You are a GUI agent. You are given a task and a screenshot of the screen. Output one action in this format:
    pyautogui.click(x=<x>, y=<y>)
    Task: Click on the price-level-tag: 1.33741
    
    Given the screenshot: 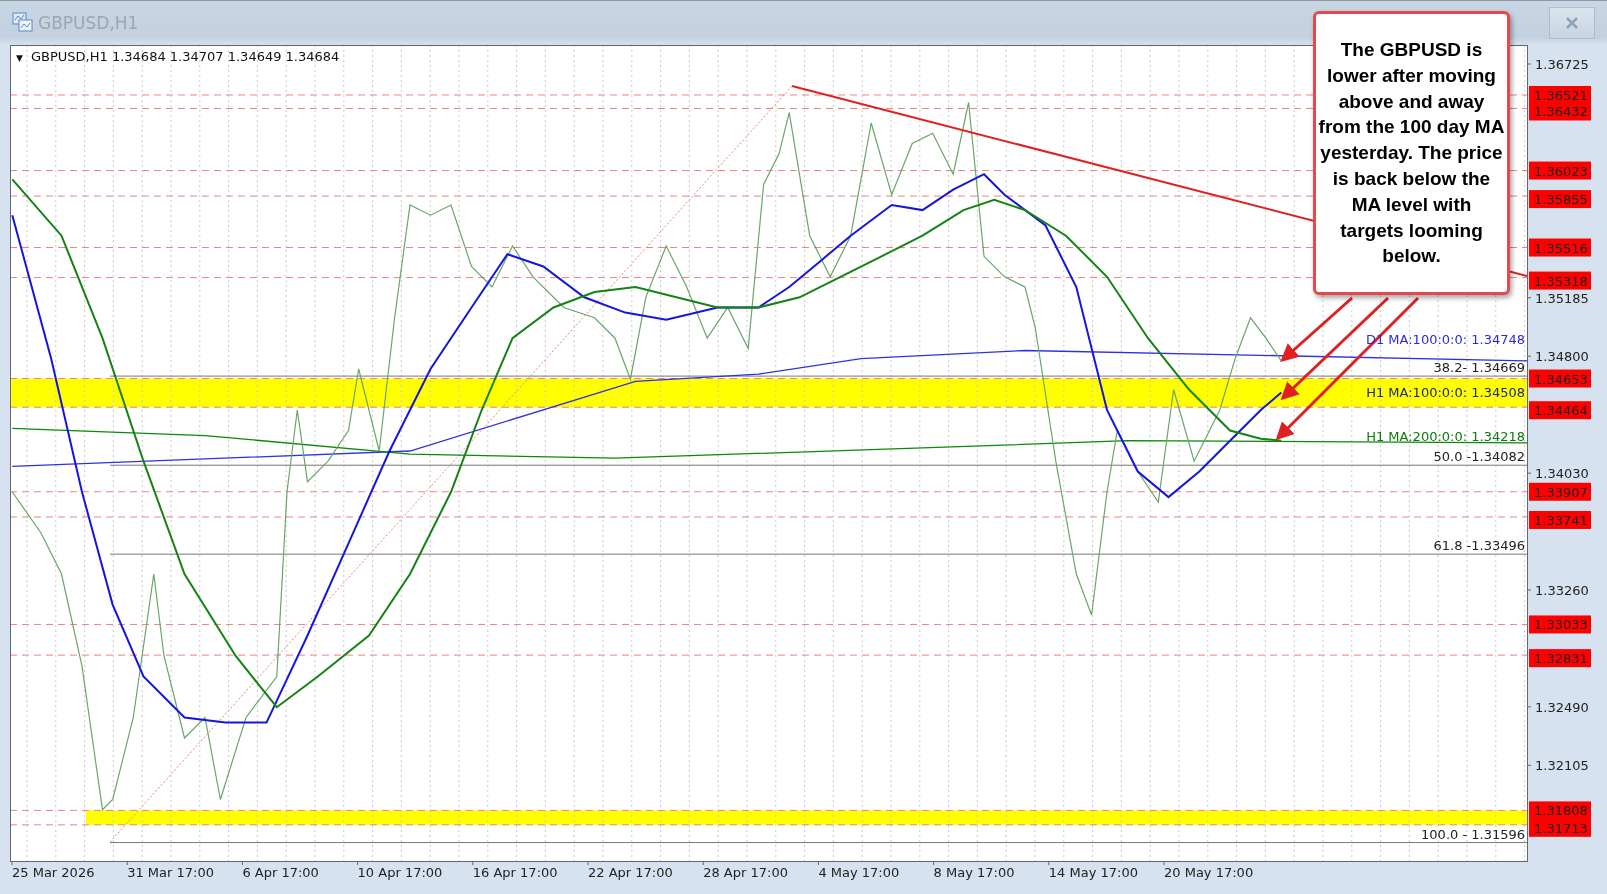 What is the action you would take?
    pyautogui.click(x=1560, y=519)
    